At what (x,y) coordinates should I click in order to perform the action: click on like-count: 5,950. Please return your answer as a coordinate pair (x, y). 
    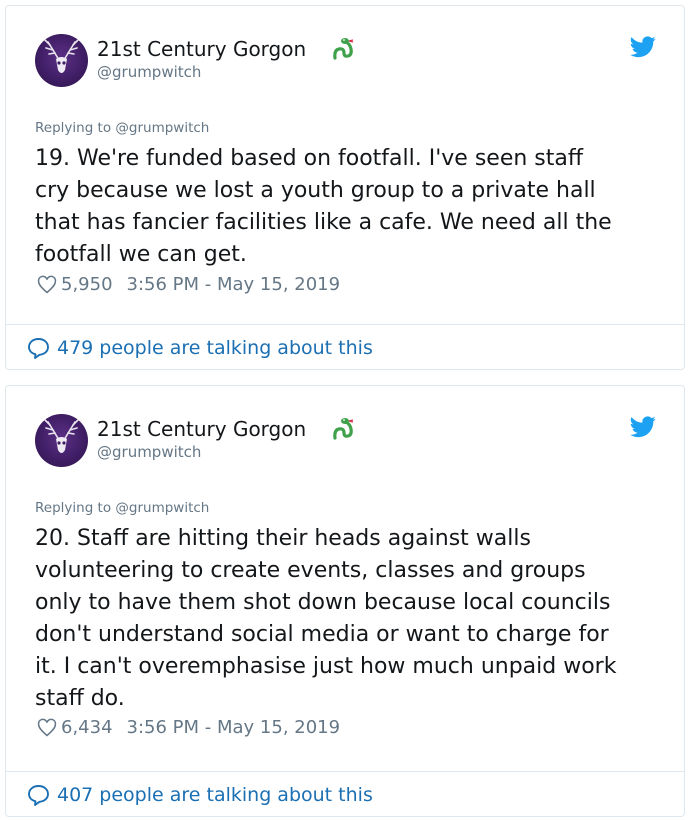
    Looking at the image, I should click on (87, 284).